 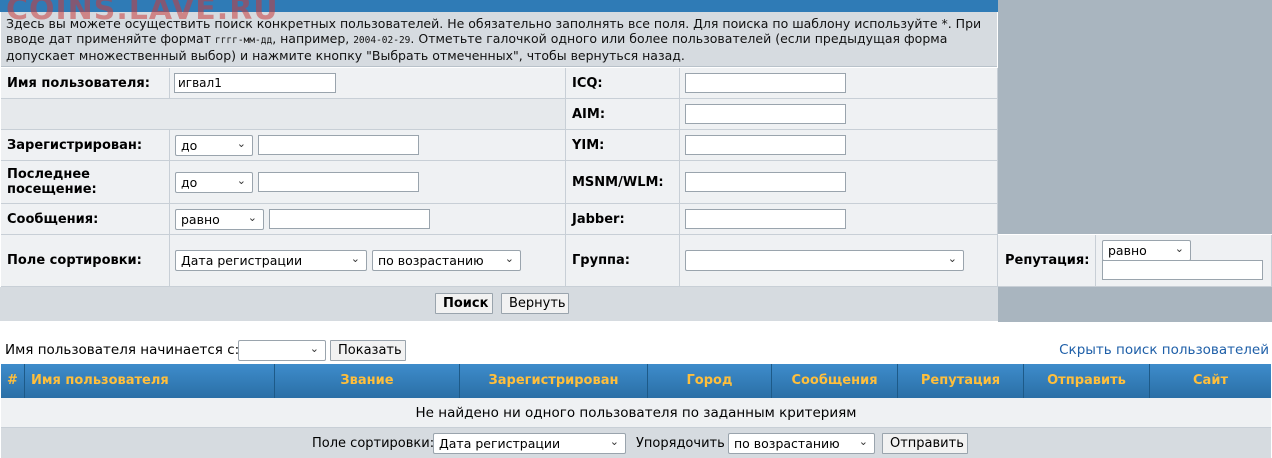 I want to click on aim-label: AIM:, so click(x=589, y=114).